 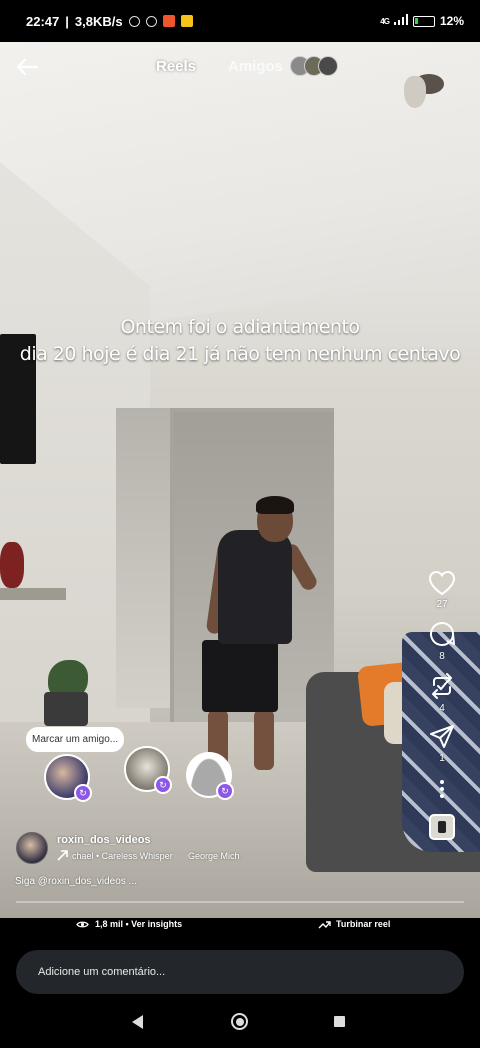 I want to click on eye-icon, so click(x=82, y=924).